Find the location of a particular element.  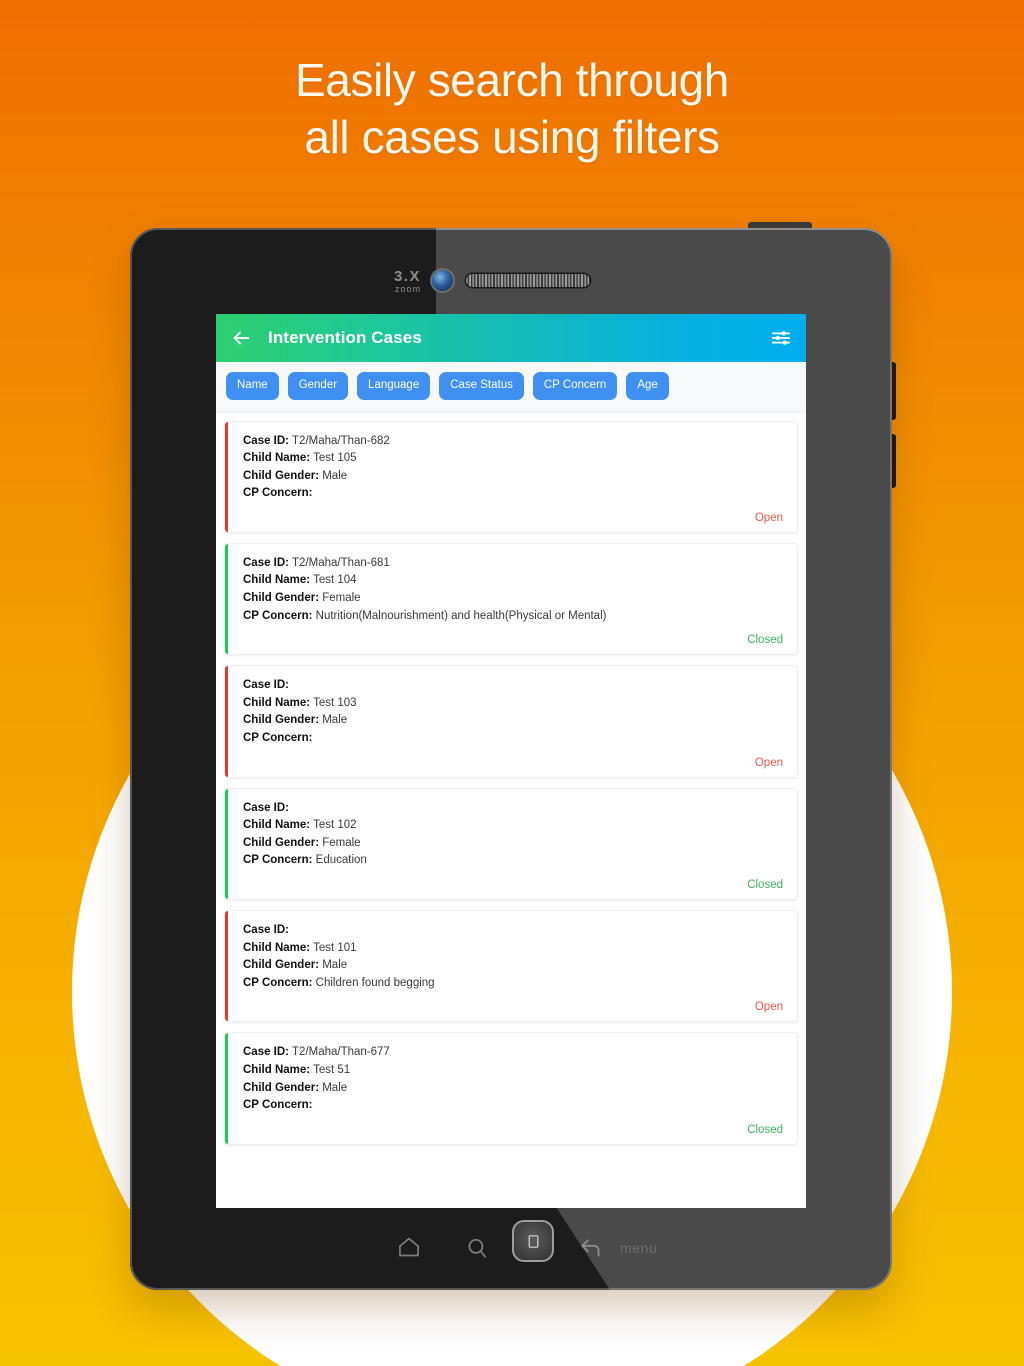

filter-chip-name: Name is located at coordinates (252, 386).